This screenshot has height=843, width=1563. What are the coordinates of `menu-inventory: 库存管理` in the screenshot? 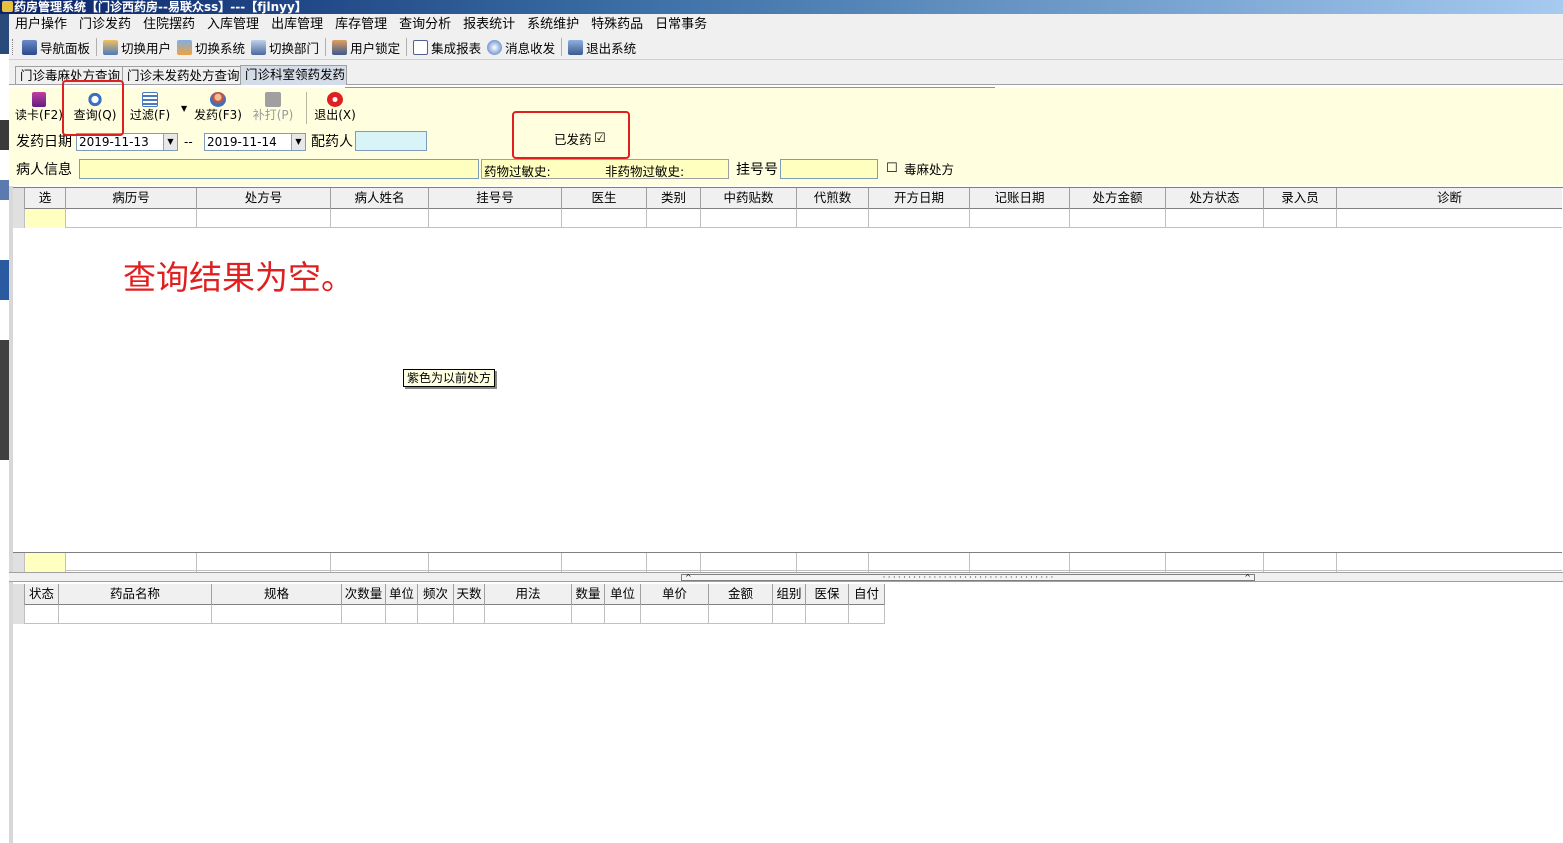 It's located at (361, 24).